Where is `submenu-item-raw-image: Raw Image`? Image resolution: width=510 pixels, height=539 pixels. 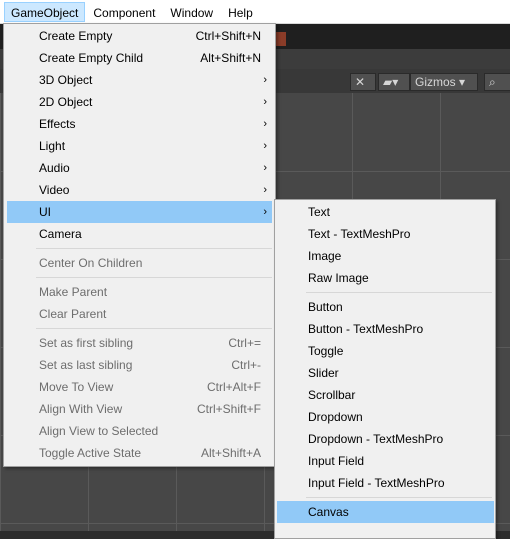
submenu-item-raw-image: Raw Image is located at coordinates (385, 278).